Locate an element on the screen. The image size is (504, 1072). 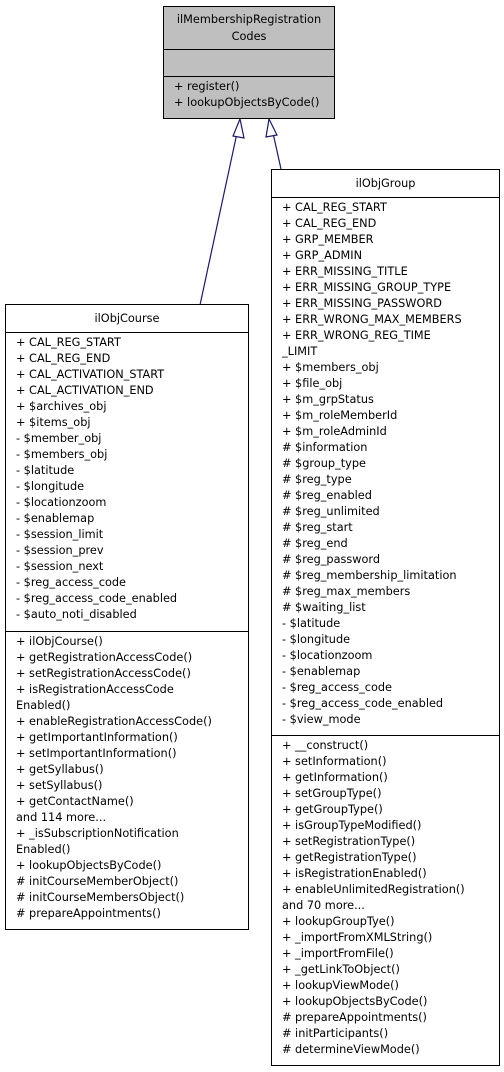
method-item: + isRegistrationEnabled() is located at coordinates (354, 873).